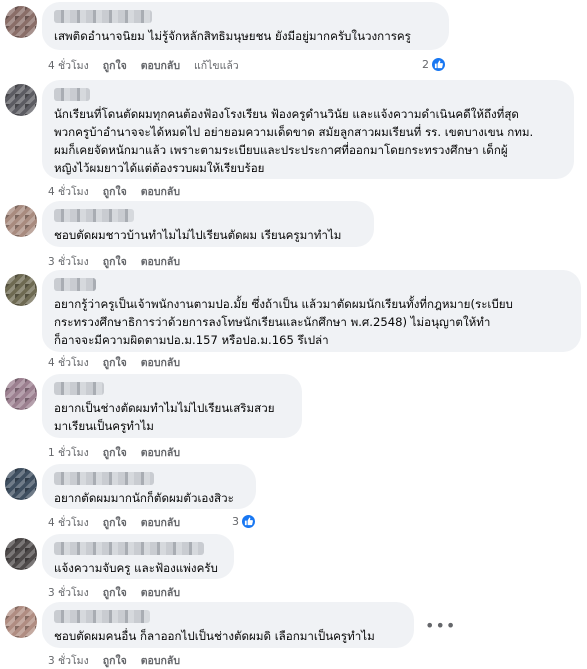 Image resolution: width=587 pixels, height=669 pixels. Describe the element at coordinates (216, 65) in the screenshot. I see `edited-label: แก้ไขแล้ว` at that location.